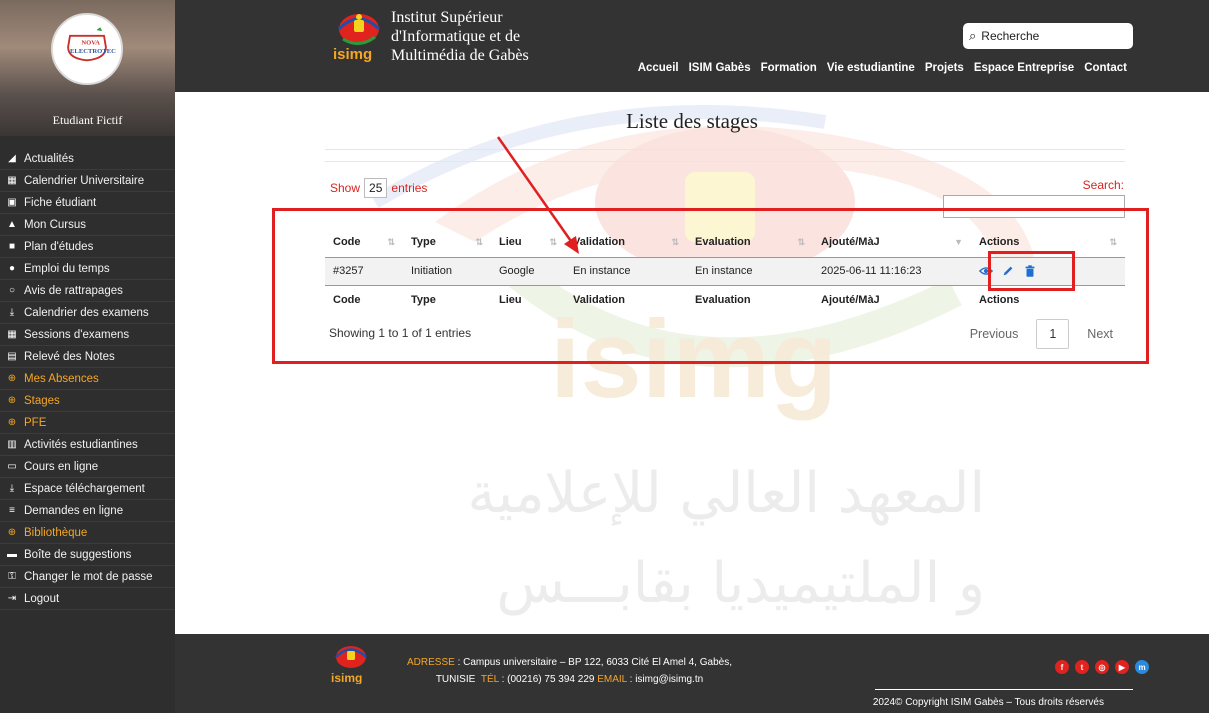 The image size is (1209, 713). What do you see at coordinates (1105, 68) in the screenshot?
I see `nav-link-6: Contact` at bounding box center [1105, 68].